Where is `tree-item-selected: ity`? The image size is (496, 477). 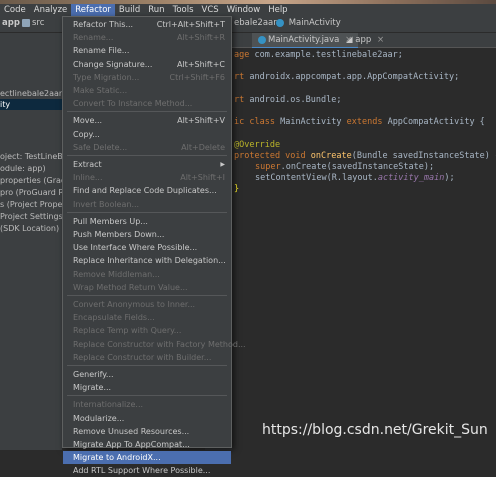
tree-item-selected: ity is located at coordinates (31, 104).